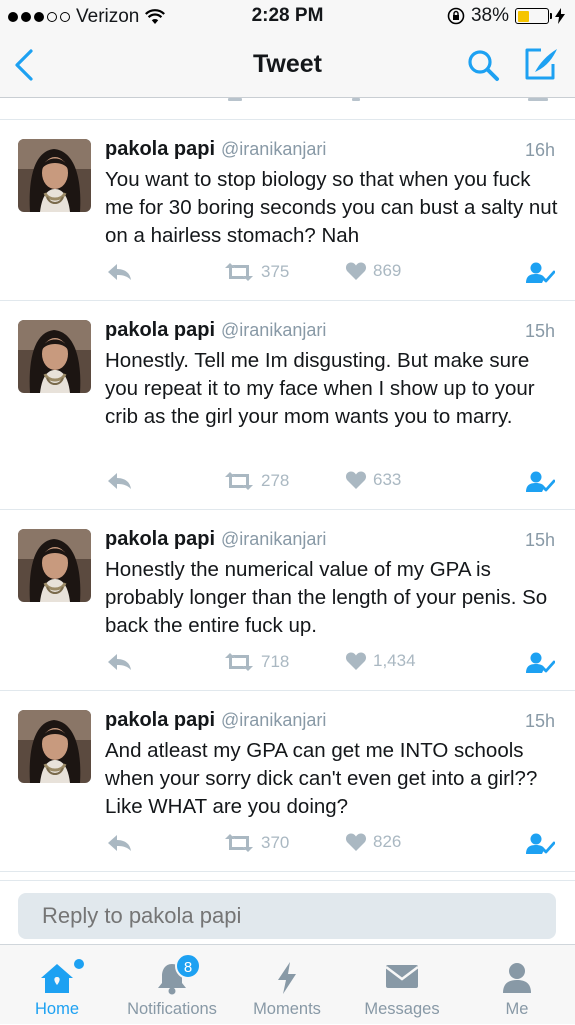 Image resolution: width=575 pixels, height=1025 pixels. Describe the element at coordinates (287, 17) in the screenshot. I see `status-bar: Verizon 2:28 PM 38%` at that location.